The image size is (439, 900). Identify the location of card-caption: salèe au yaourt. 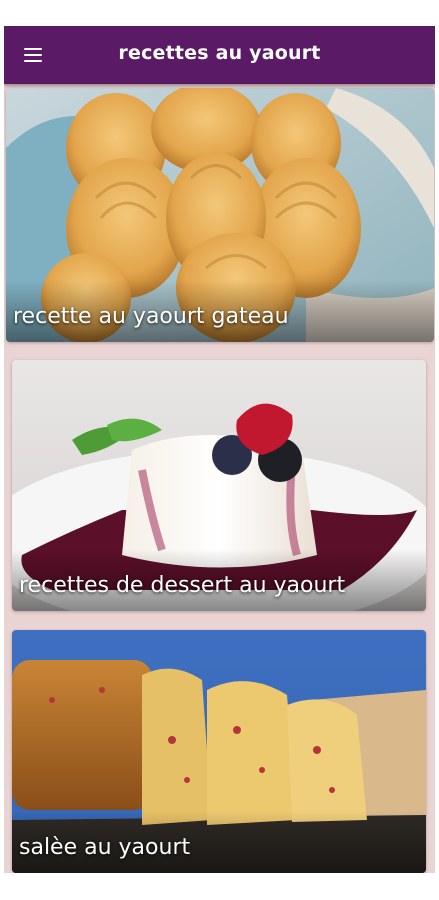
(105, 847).